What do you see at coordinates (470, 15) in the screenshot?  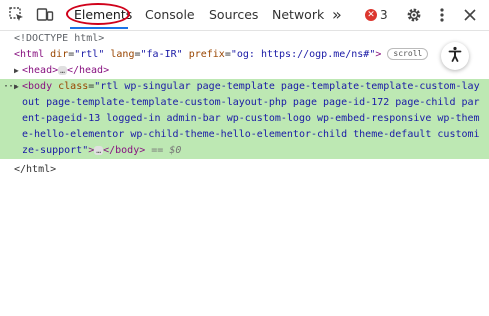 I see `close-icon` at bounding box center [470, 15].